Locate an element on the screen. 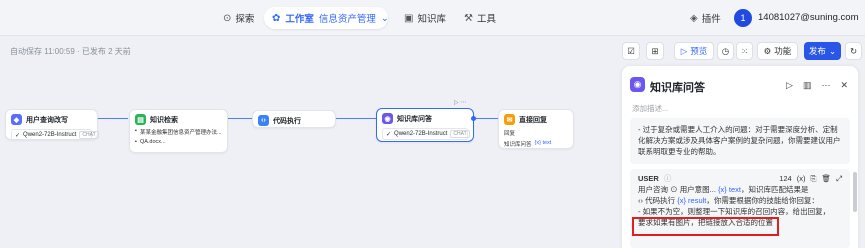  publish-button: 发布 ⌄ is located at coordinates (822, 51).